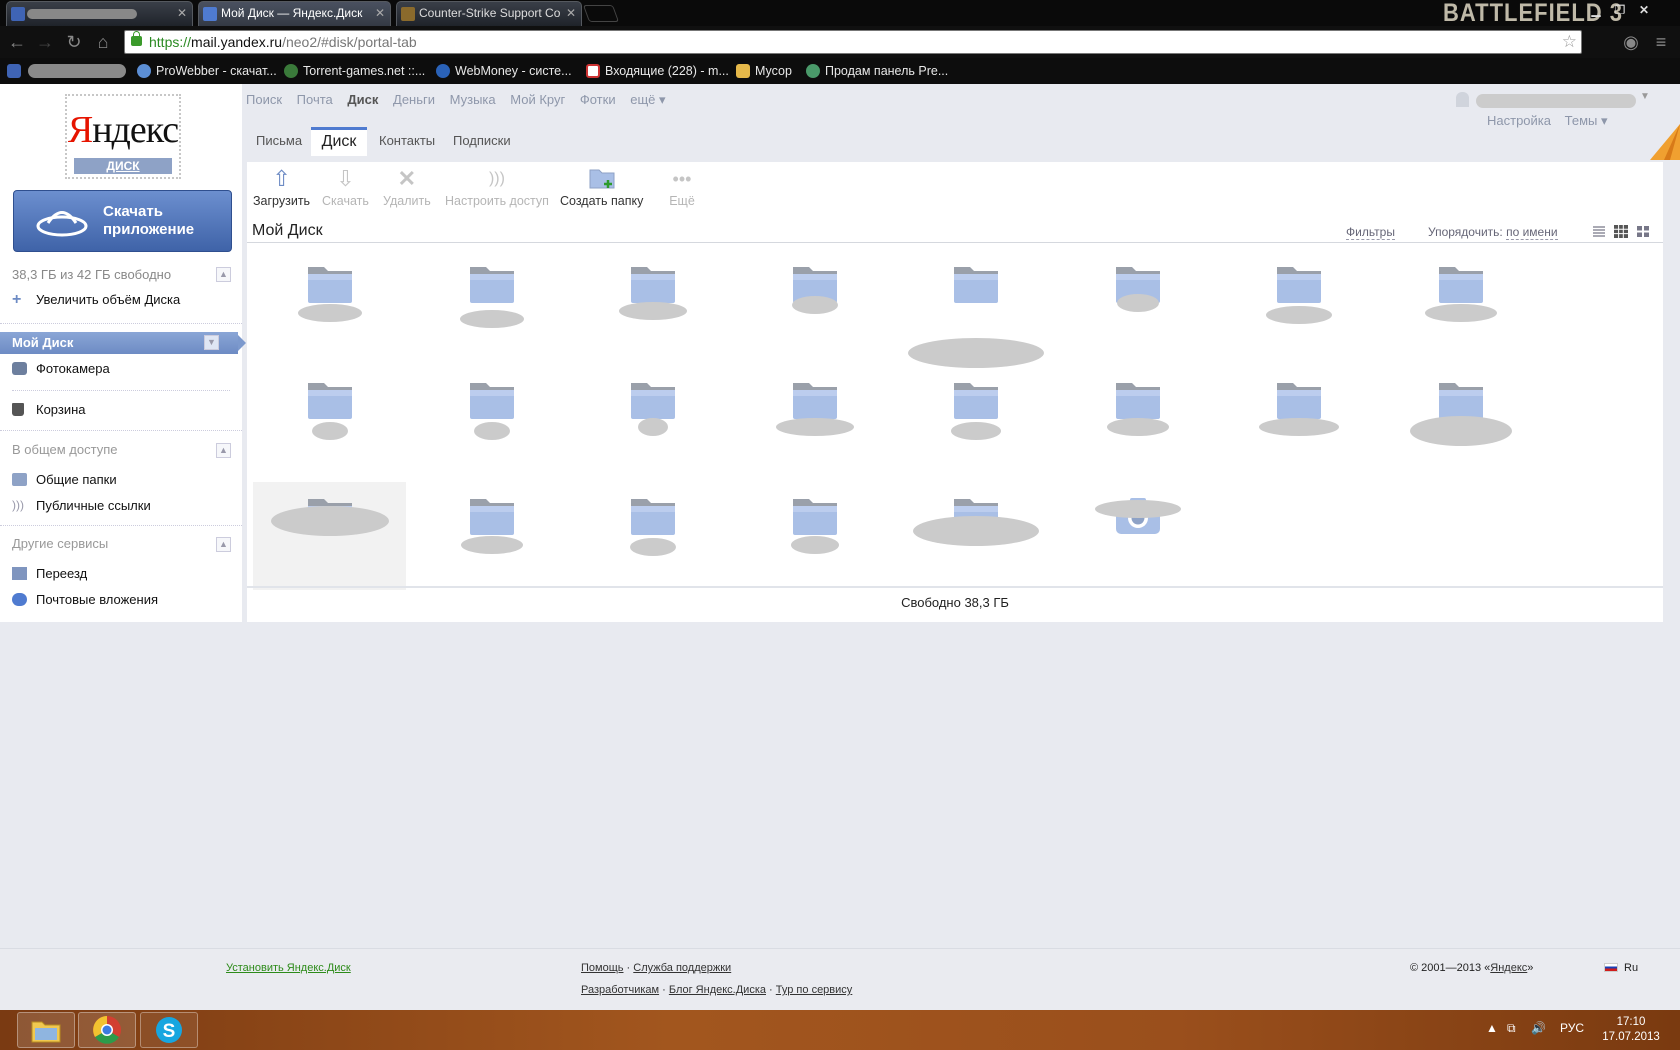  What do you see at coordinates (1631, 1030) in the screenshot?
I see `clock: 17:10 17.07.2013` at bounding box center [1631, 1030].